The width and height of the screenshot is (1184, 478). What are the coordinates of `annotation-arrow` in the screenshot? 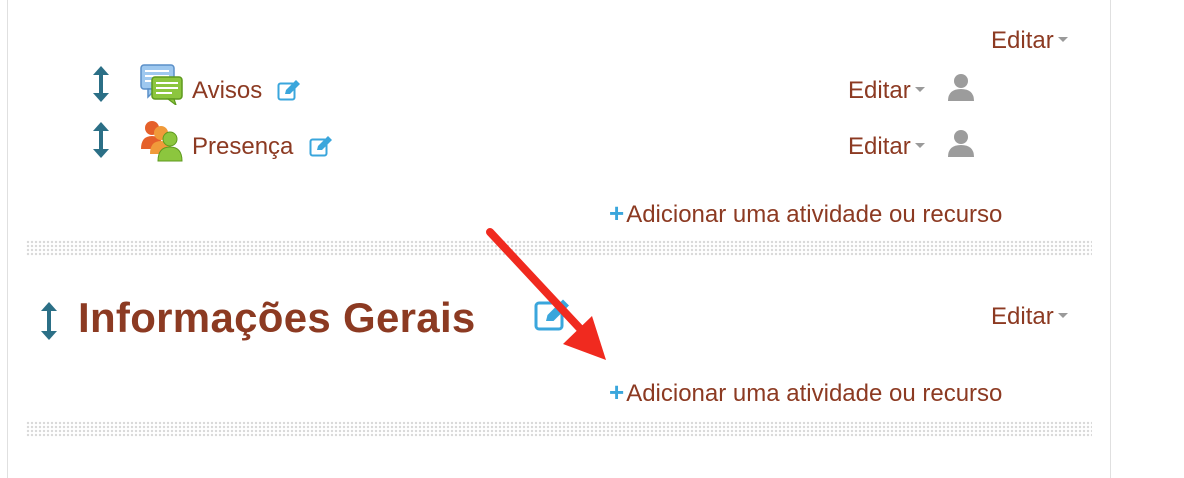 It's located at (546, 294).